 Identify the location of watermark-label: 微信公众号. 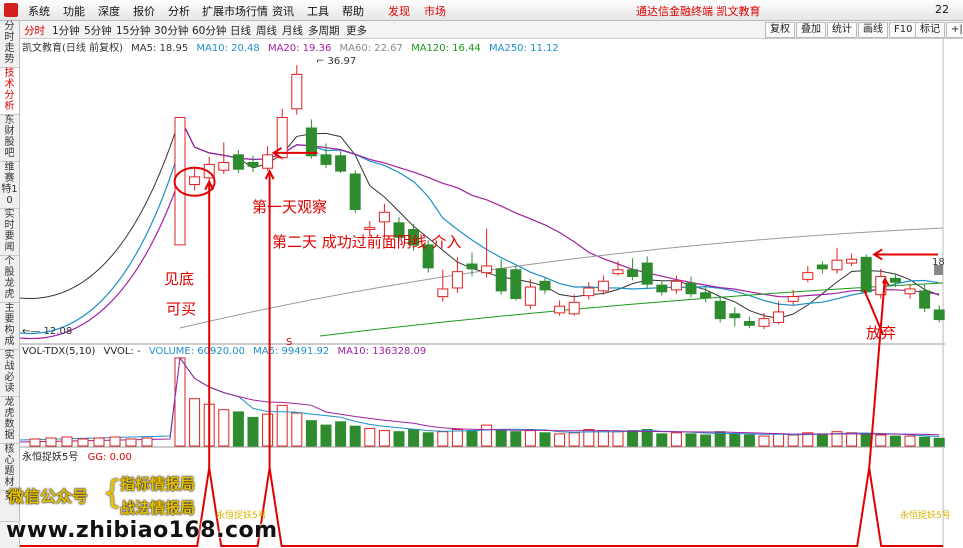
(48, 496).